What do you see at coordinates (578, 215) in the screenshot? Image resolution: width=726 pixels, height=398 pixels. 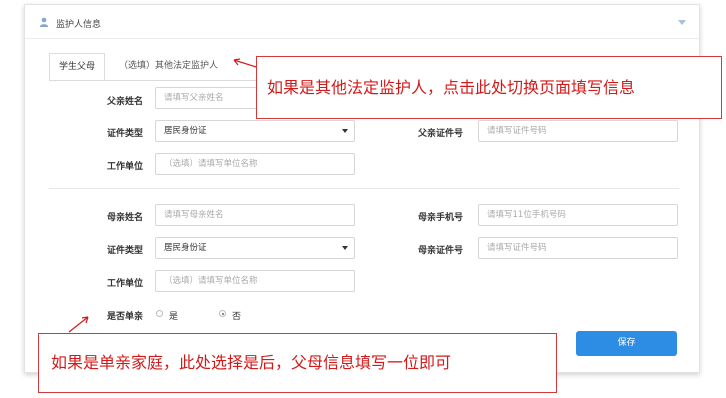 I see `mother-phone-input: 请填写11位手机号码` at bounding box center [578, 215].